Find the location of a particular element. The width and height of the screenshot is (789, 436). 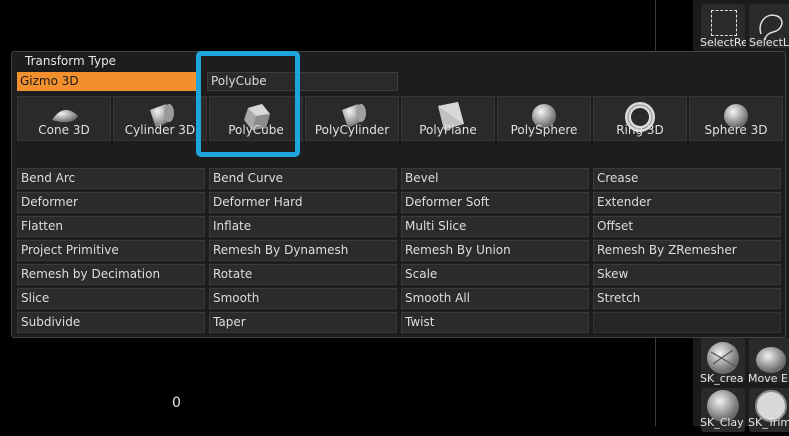

icon-label: PolyCylinder is located at coordinates (352, 130).